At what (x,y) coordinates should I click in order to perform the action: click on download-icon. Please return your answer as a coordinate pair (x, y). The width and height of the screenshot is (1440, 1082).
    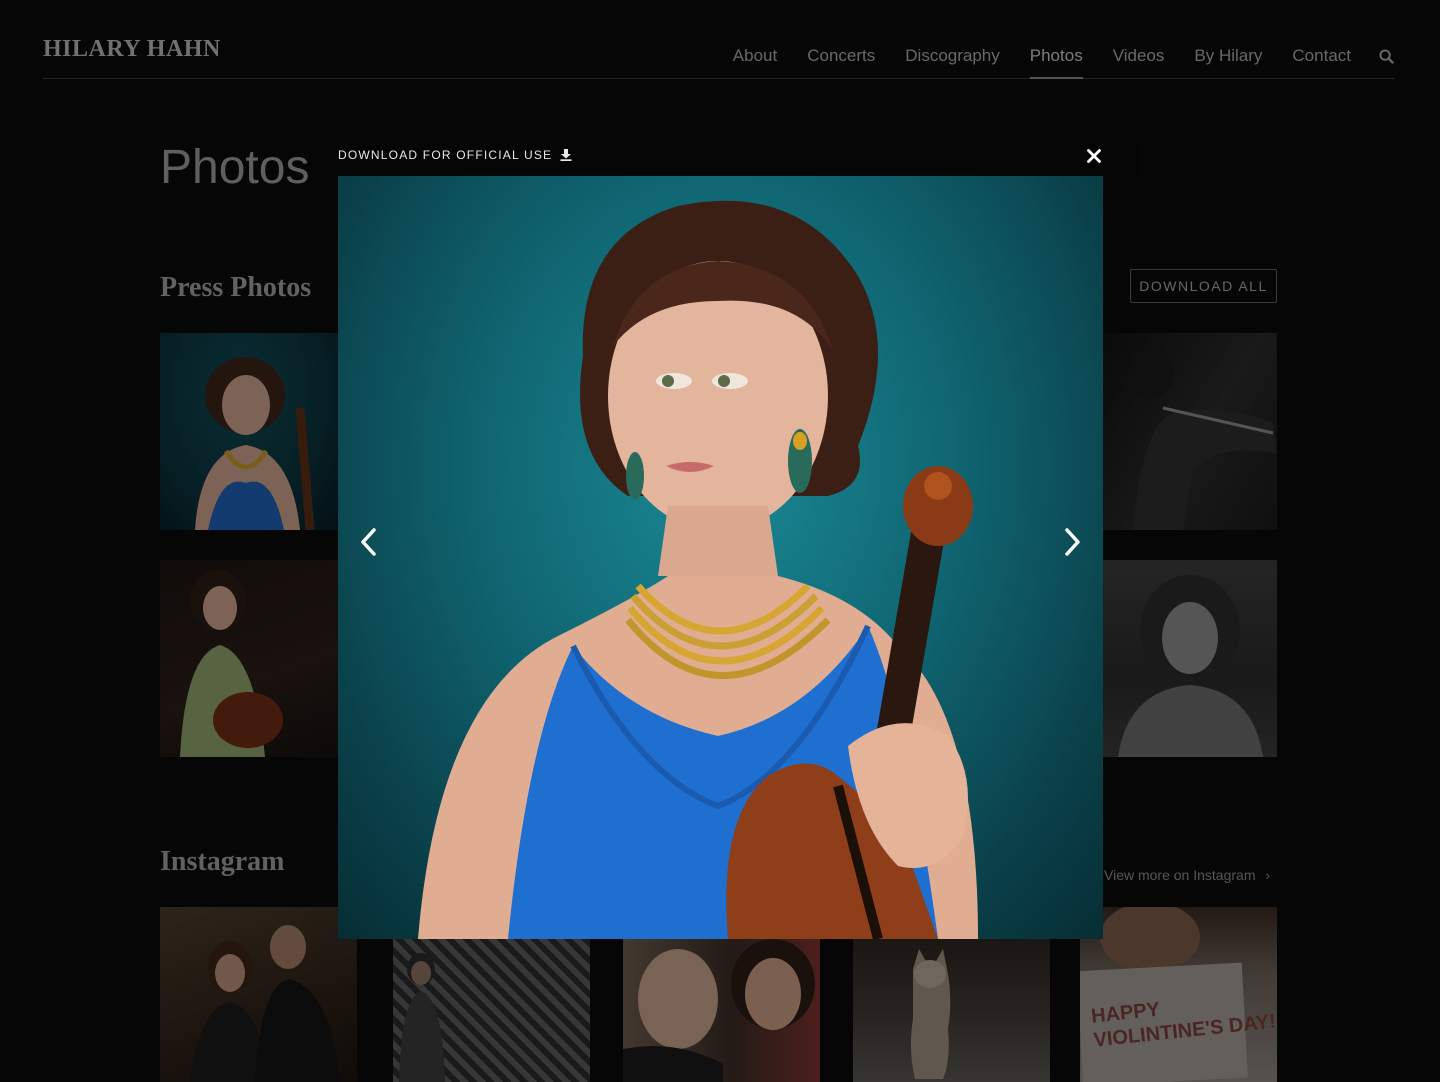
    Looking at the image, I should click on (566, 155).